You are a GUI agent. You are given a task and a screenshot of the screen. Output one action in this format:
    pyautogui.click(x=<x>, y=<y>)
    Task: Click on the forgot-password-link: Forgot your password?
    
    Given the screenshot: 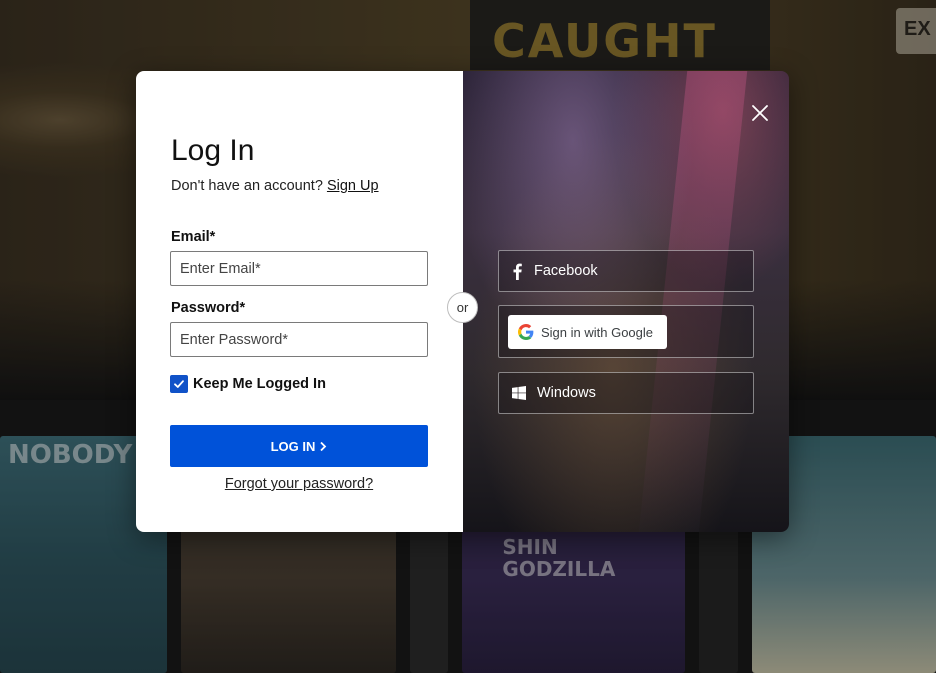 What is the action you would take?
    pyautogui.click(x=299, y=484)
    